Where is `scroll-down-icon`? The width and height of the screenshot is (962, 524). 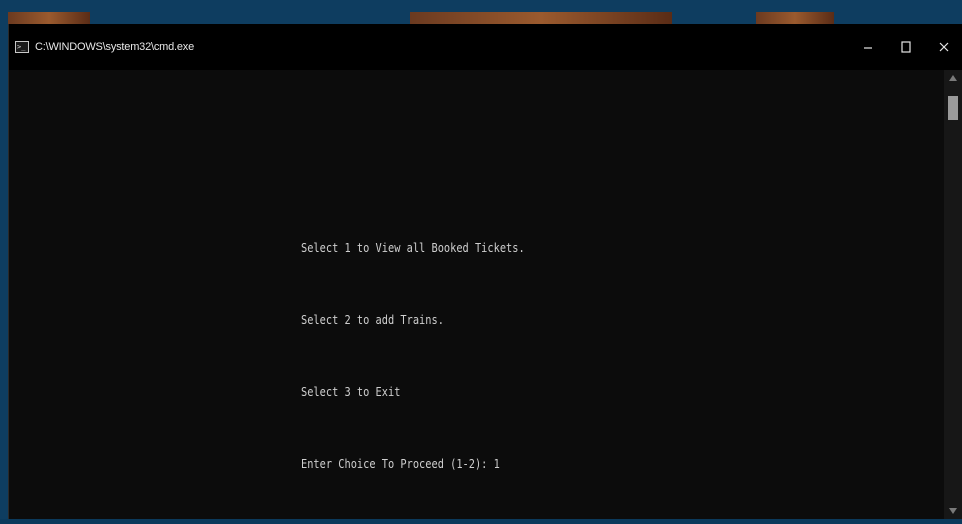 scroll-down-icon is located at coordinates (953, 511).